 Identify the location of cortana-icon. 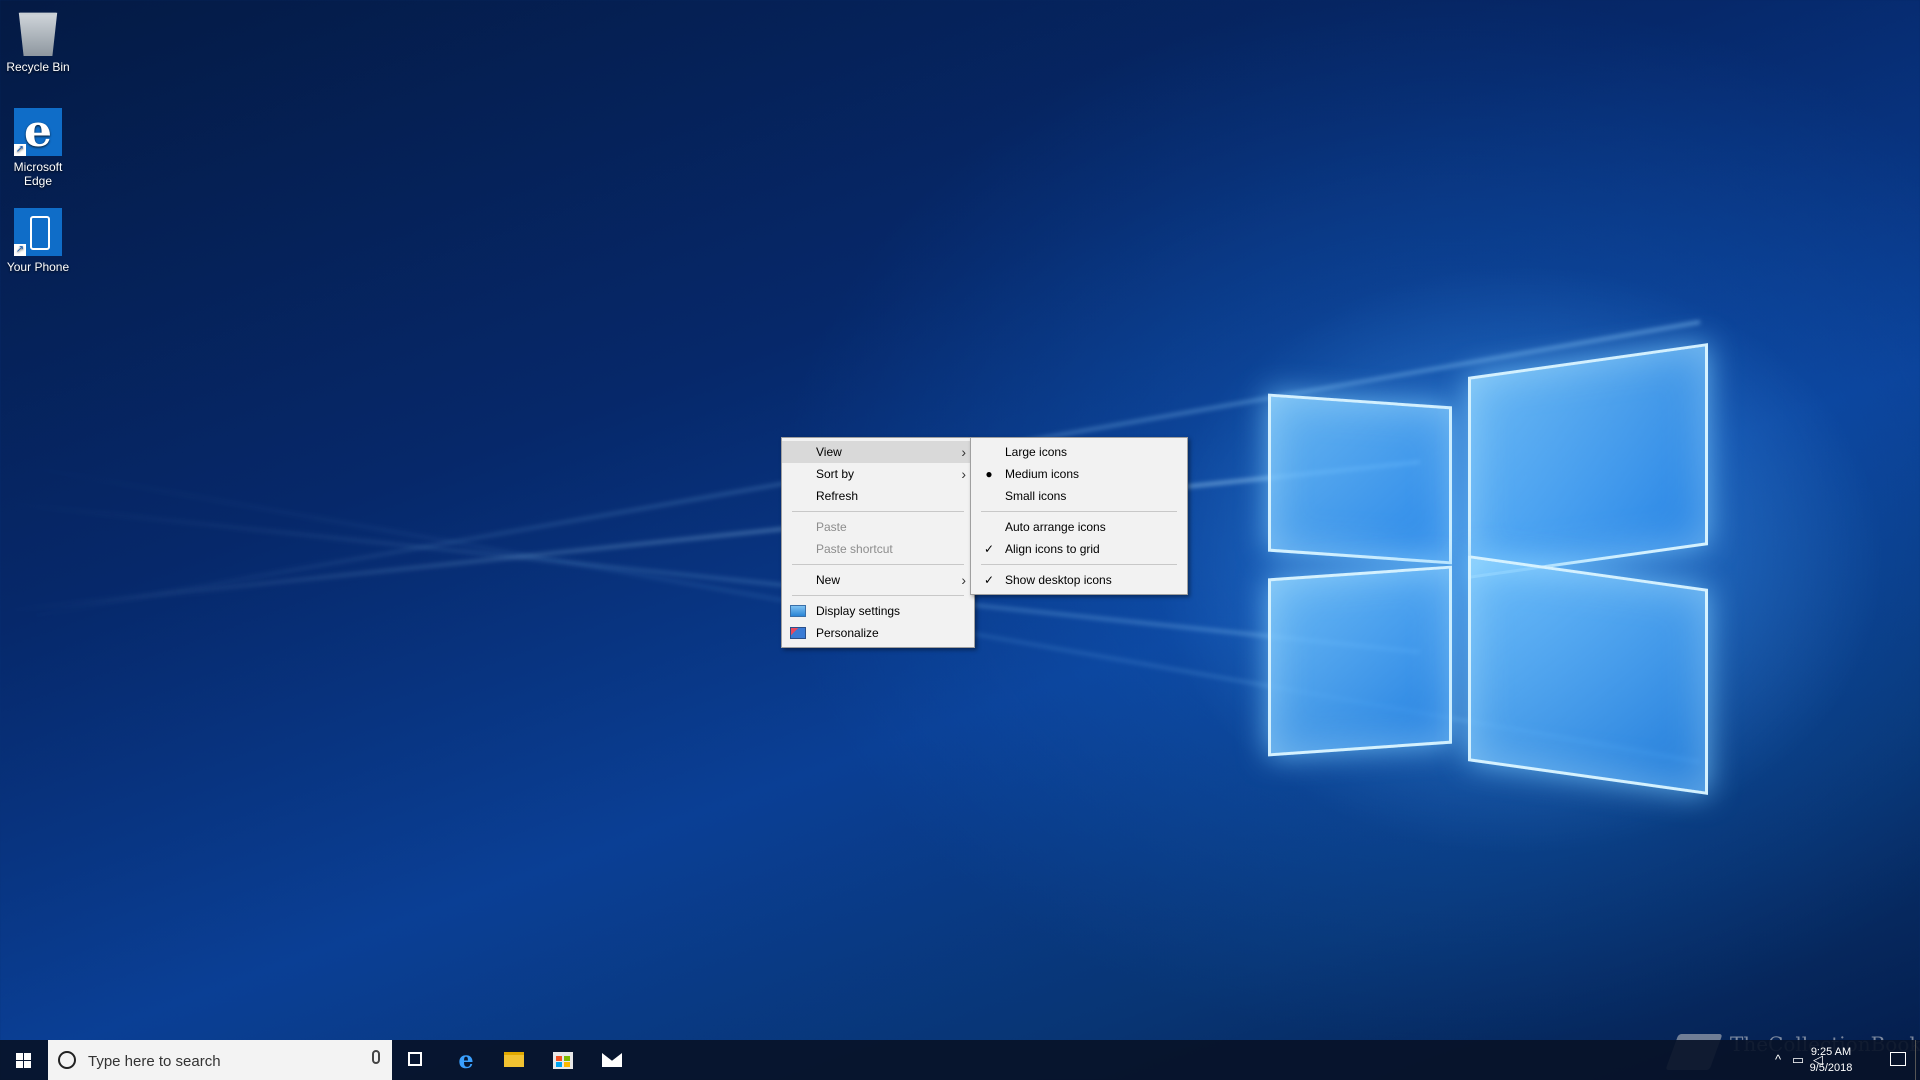
(67, 1060).